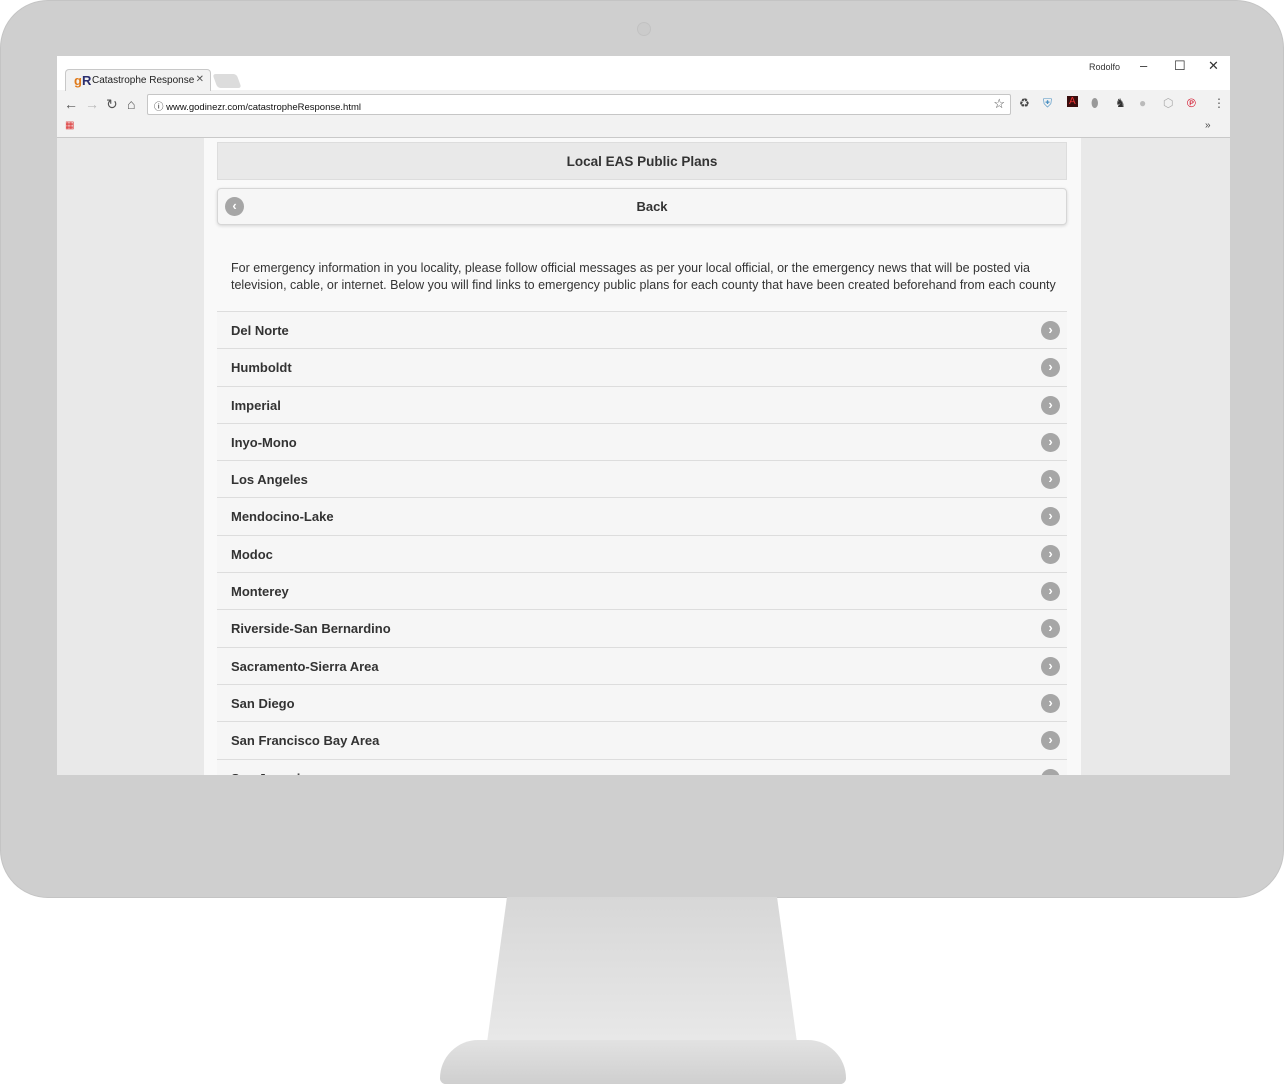 The width and height of the screenshot is (1284, 1084). I want to click on county-name: Humboldt, so click(261, 368).